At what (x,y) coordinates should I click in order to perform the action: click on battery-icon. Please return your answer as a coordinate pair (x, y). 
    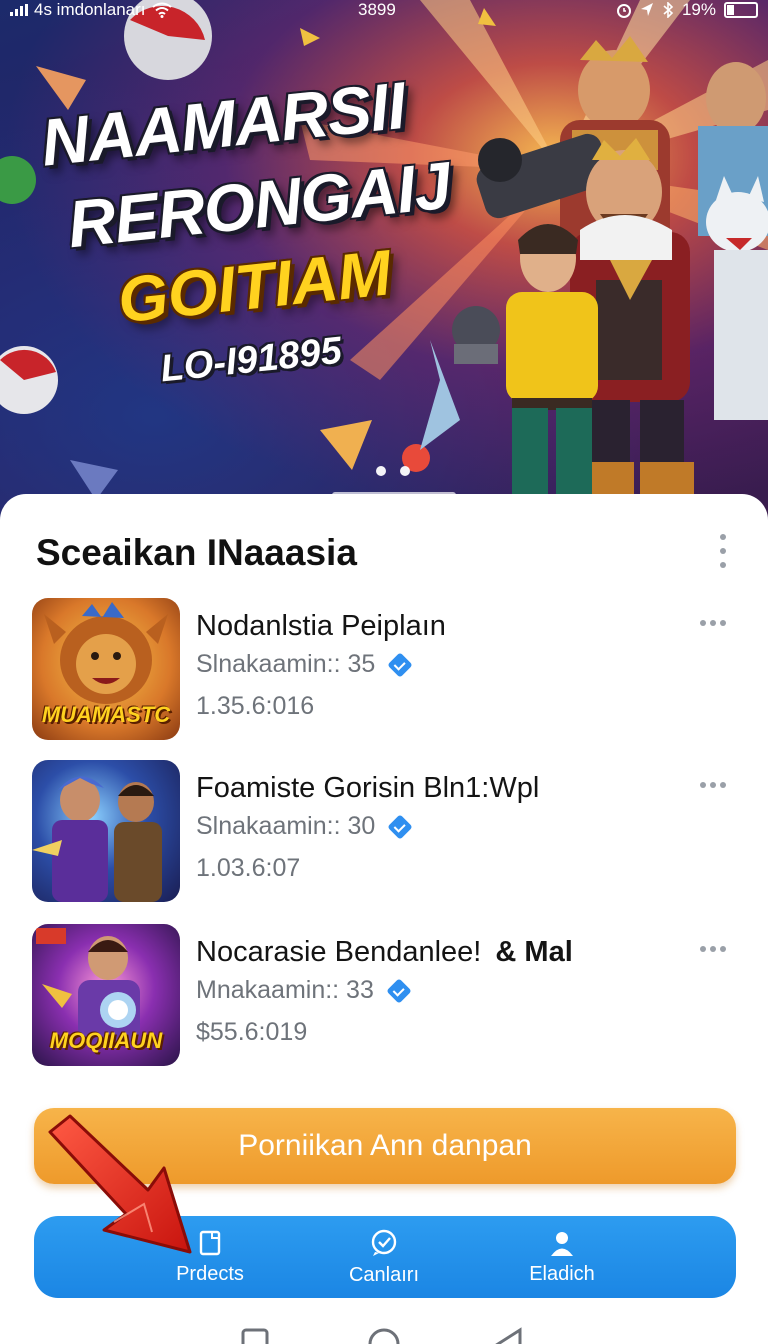
    Looking at the image, I should click on (741, 10).